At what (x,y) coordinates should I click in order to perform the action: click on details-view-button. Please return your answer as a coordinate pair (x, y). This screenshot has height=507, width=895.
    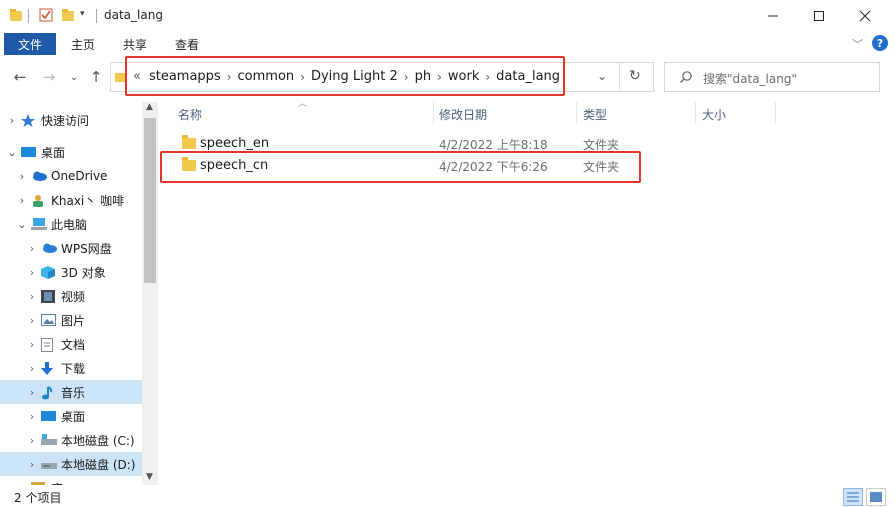
    Looking at the image, I should click on (853, 497).